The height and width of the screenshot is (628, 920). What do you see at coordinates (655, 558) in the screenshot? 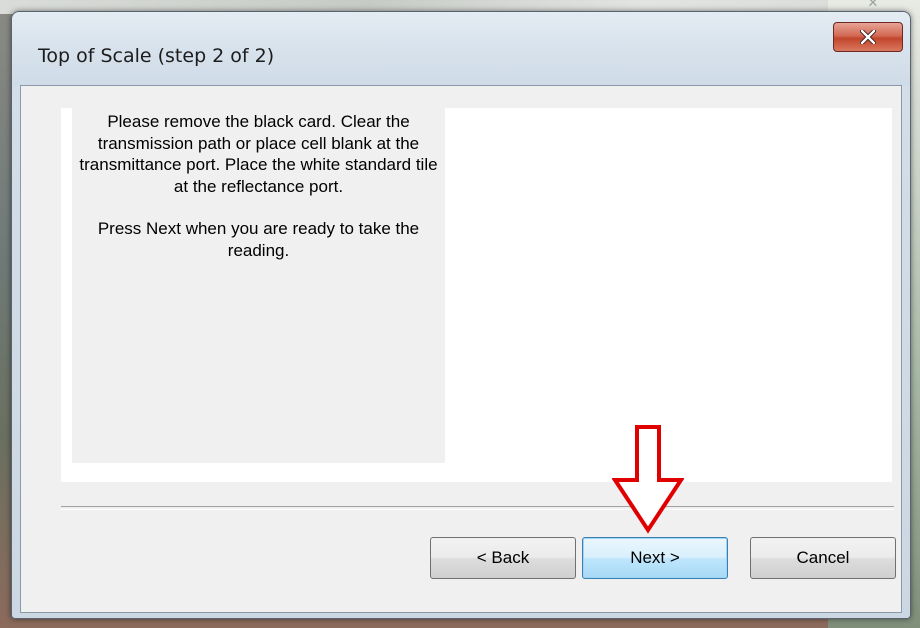
I see `next-button: Next >` at bounding box center [655, 558].